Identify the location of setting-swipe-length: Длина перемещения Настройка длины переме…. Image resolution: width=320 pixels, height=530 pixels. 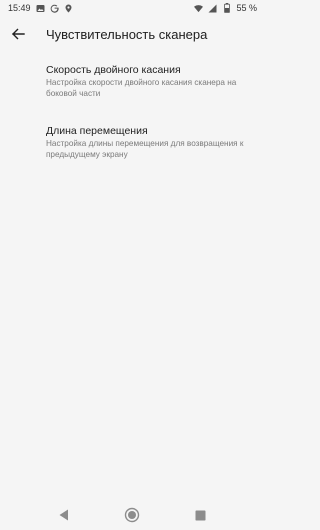
(132, 142).